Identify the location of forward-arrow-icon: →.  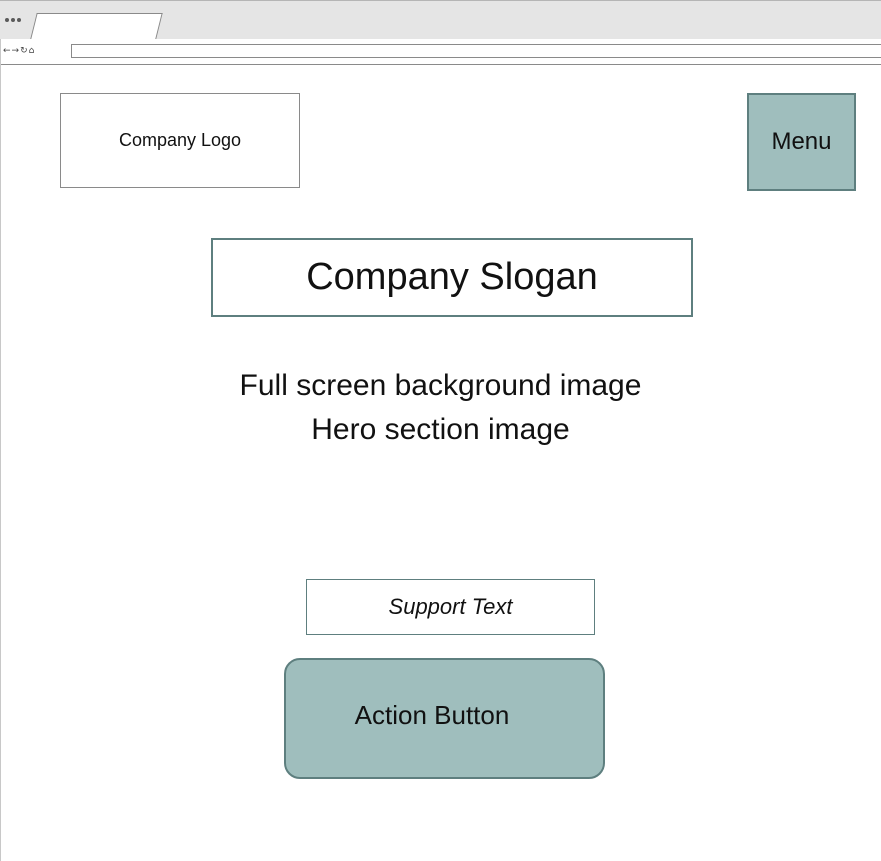
(16, 51).